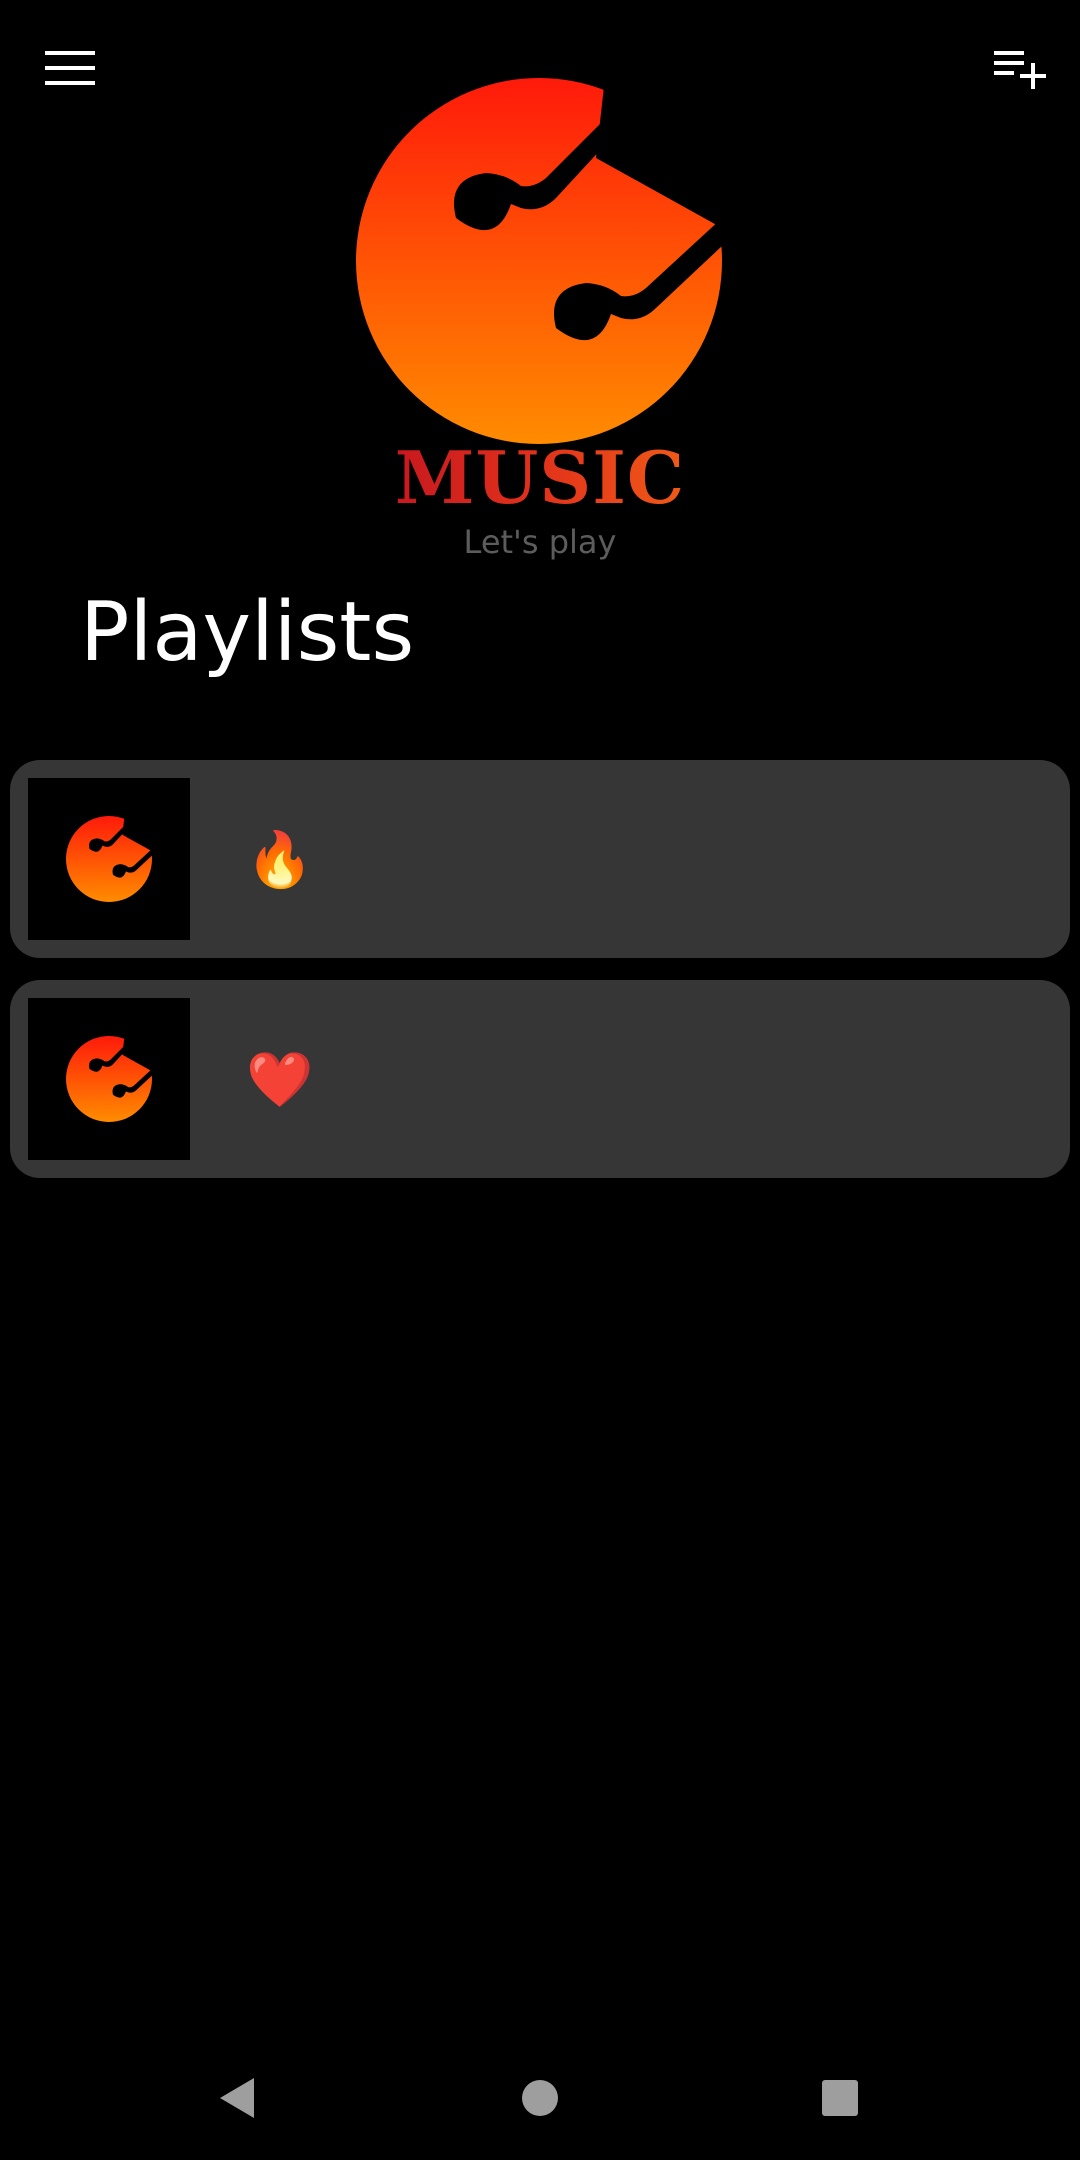 This screenshot has width=1080, height=2160. What do you see at coordinates (540, 542) in the screenshot?
I see `logo-tagline: Let's play` at bounding box center [540, 542].